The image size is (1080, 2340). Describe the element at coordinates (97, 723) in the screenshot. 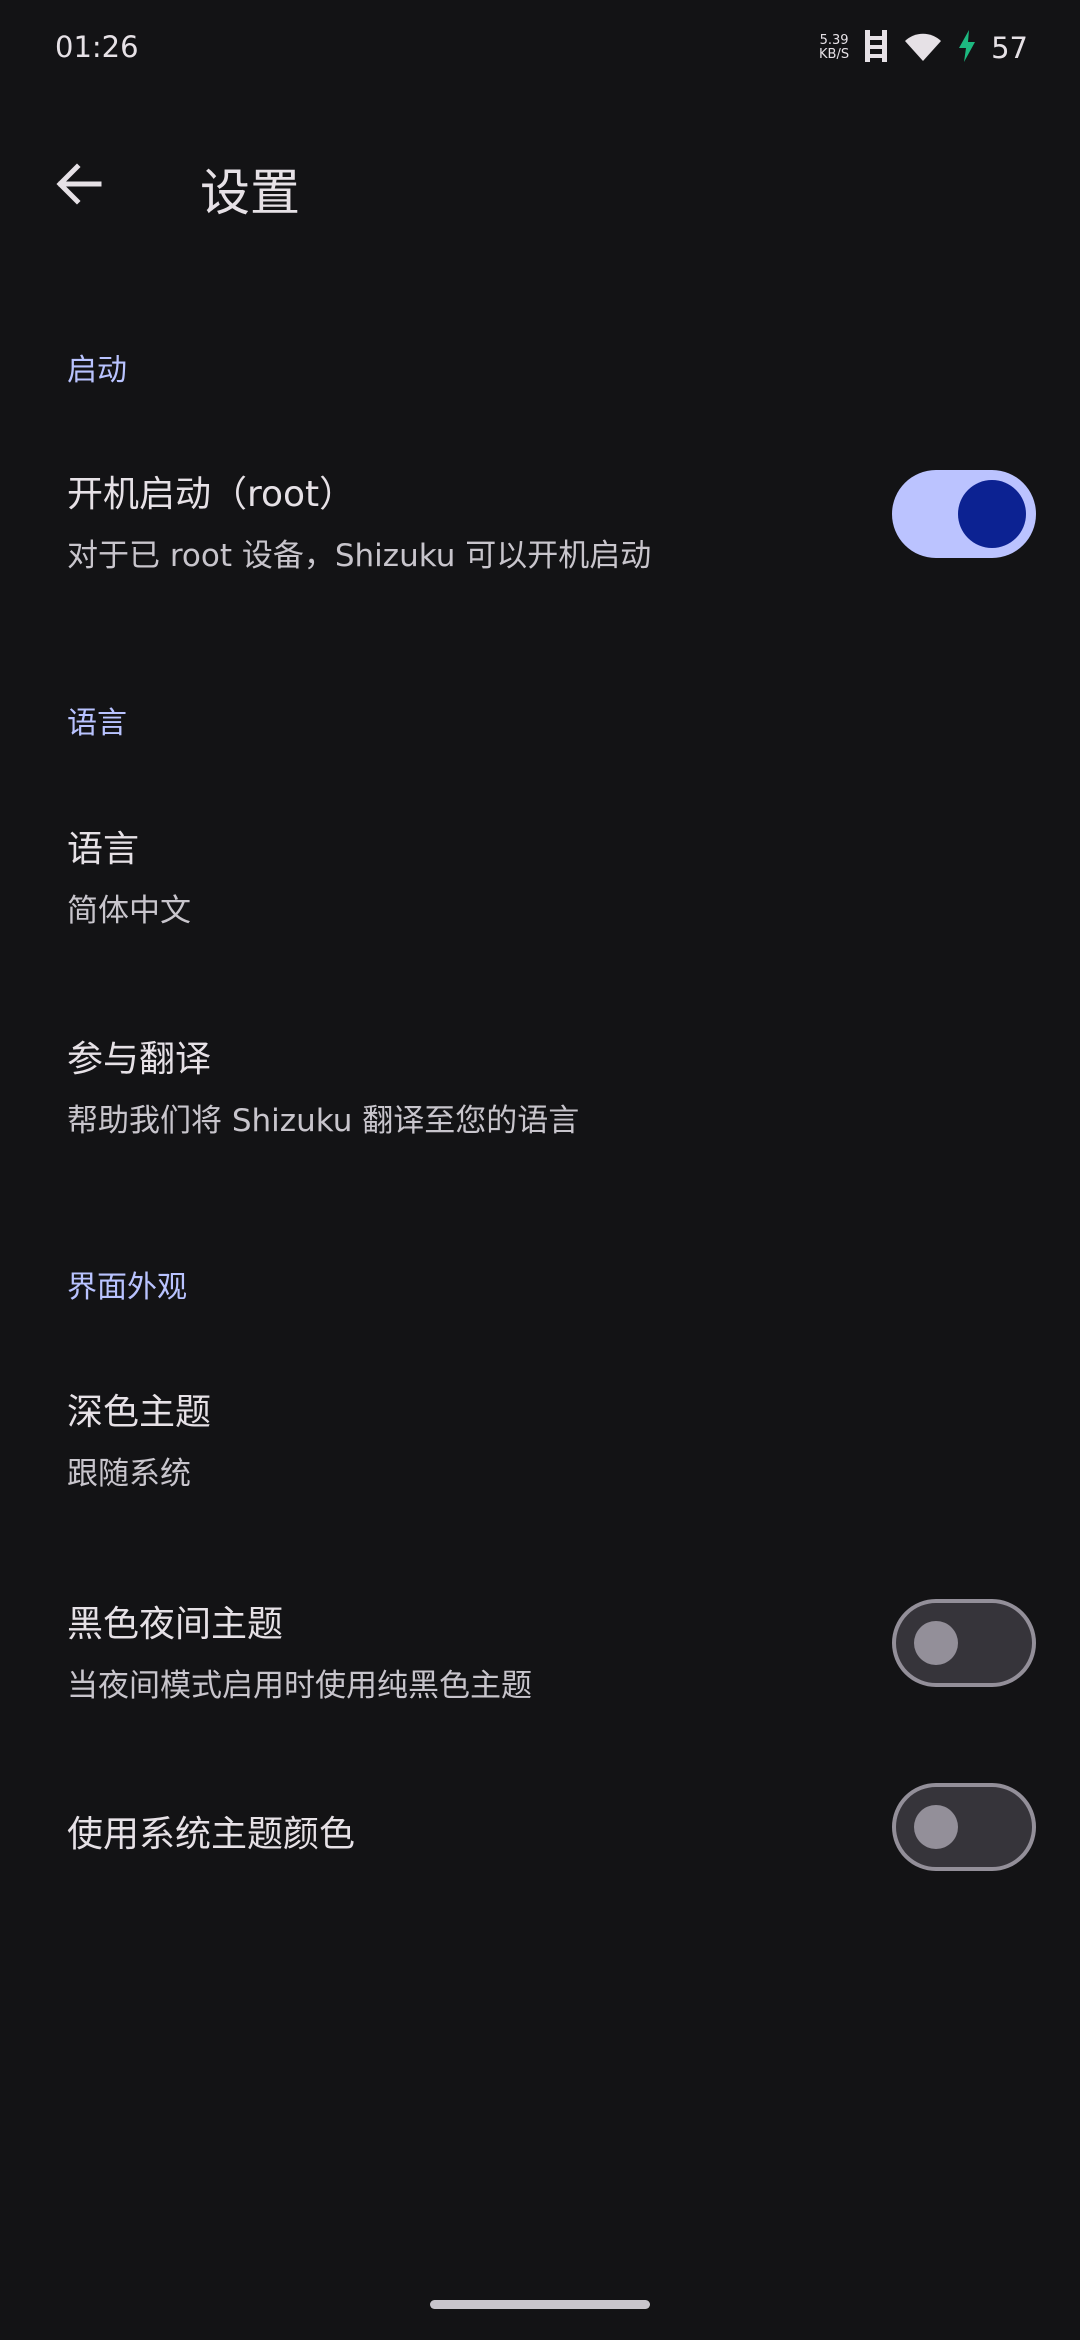

I see `section-header-language: 语言` at that location.